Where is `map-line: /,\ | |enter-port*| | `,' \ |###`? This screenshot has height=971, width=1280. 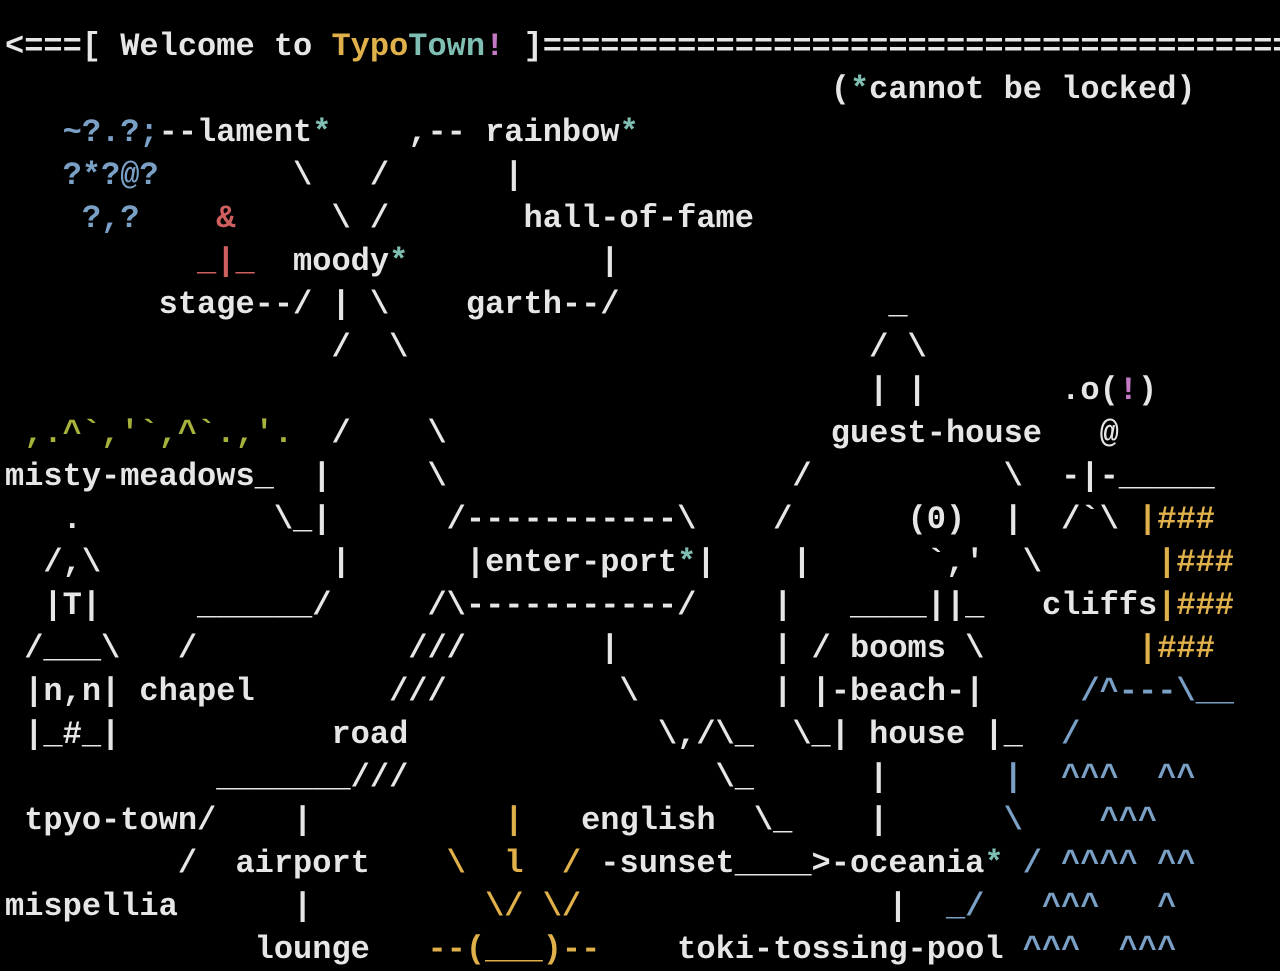 map-line: /,\ | |enter-port*| | `,' \ |### is located at coordinates (642, 562).